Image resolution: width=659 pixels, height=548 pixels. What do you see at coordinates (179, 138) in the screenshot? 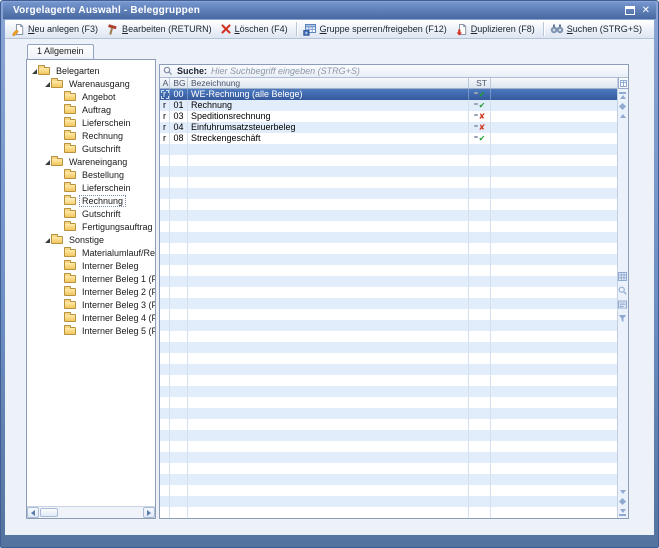
I see `cell-bg: 08` at bounding box center [179, 138].